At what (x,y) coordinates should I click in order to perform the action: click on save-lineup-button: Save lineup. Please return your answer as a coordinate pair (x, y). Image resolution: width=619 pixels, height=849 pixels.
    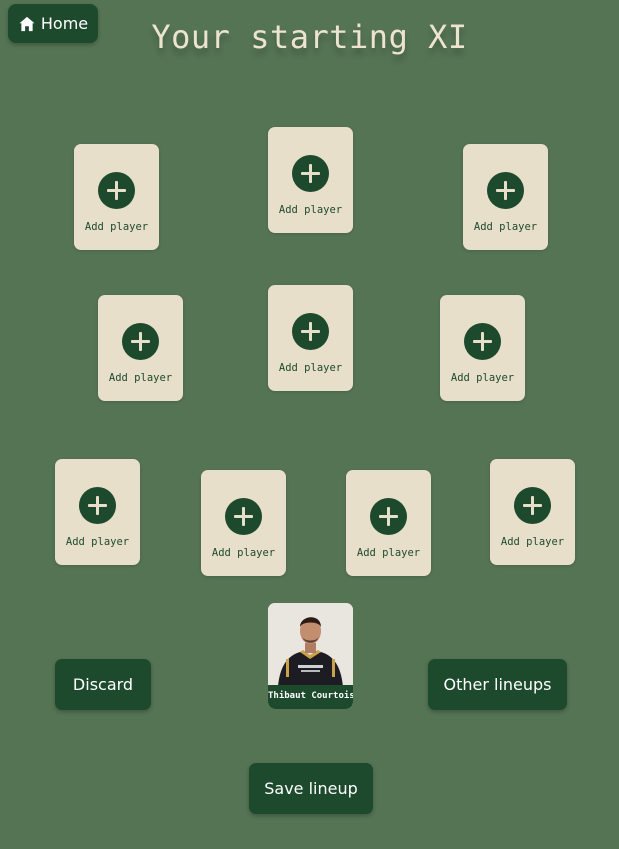
    Looking at the image, I should click on (311, 788).